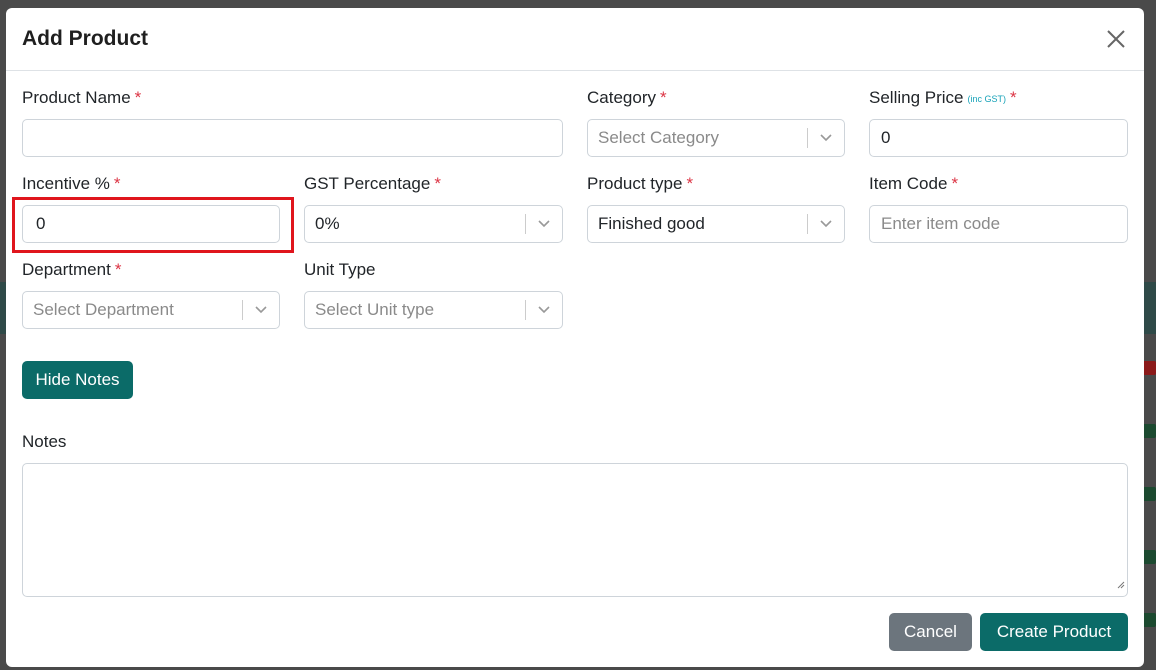 The height and width of the screenshot is (670, 1156). What do you see at coordinates (914, 183) in the screenshot?
I see `item-code-label: Item Code *` at bounding box center [914, 183].